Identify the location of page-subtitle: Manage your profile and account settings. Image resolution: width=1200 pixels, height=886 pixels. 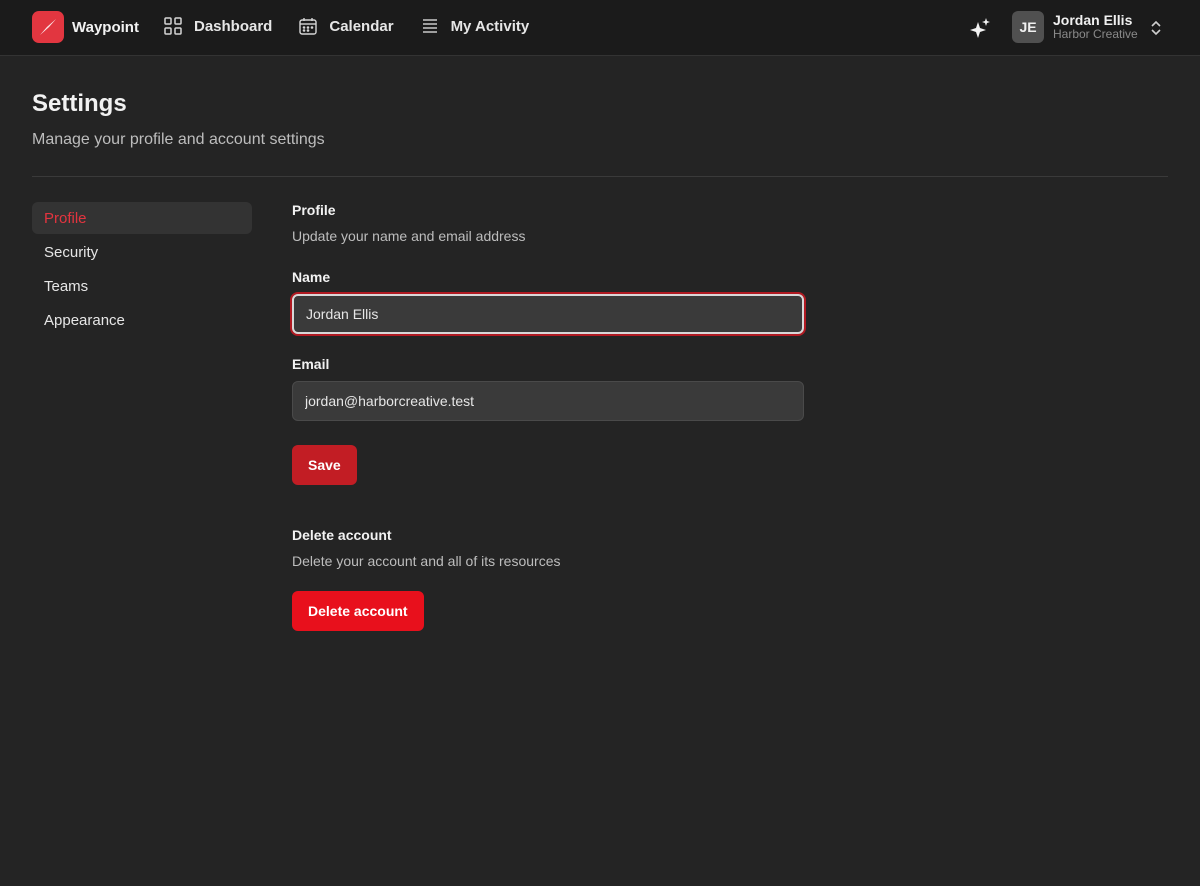
(178, 139).